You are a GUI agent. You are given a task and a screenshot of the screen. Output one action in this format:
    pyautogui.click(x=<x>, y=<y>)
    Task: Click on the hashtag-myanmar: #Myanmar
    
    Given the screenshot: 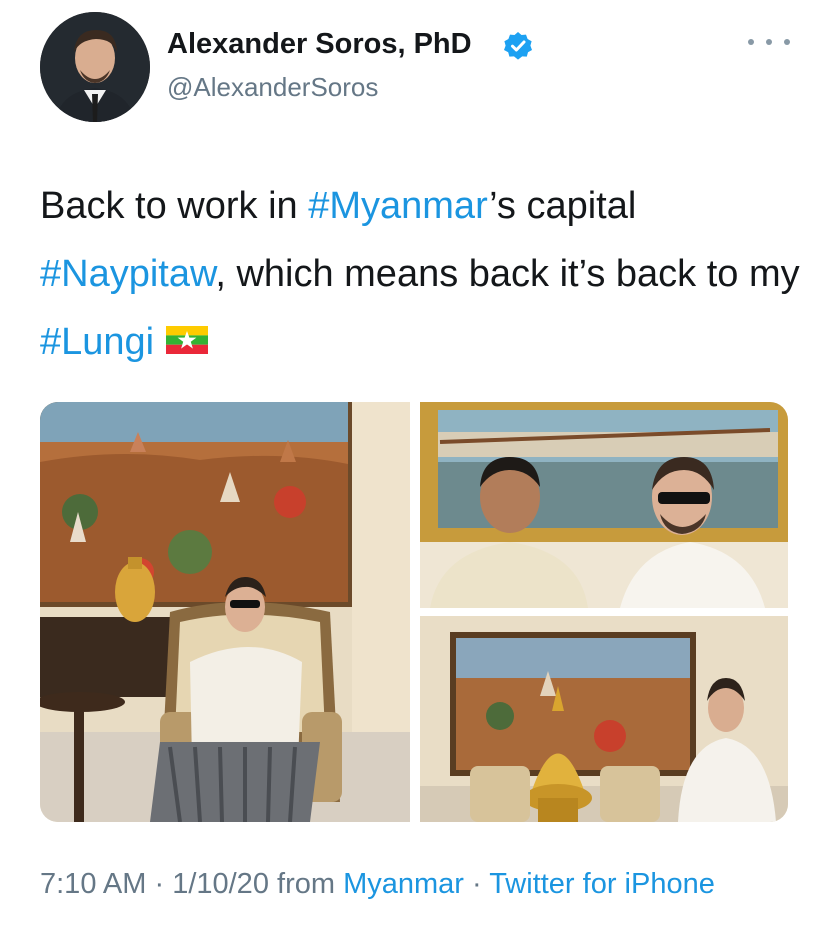 What is the action you would take?
    pyautogui.click(x=398, y=206)
    